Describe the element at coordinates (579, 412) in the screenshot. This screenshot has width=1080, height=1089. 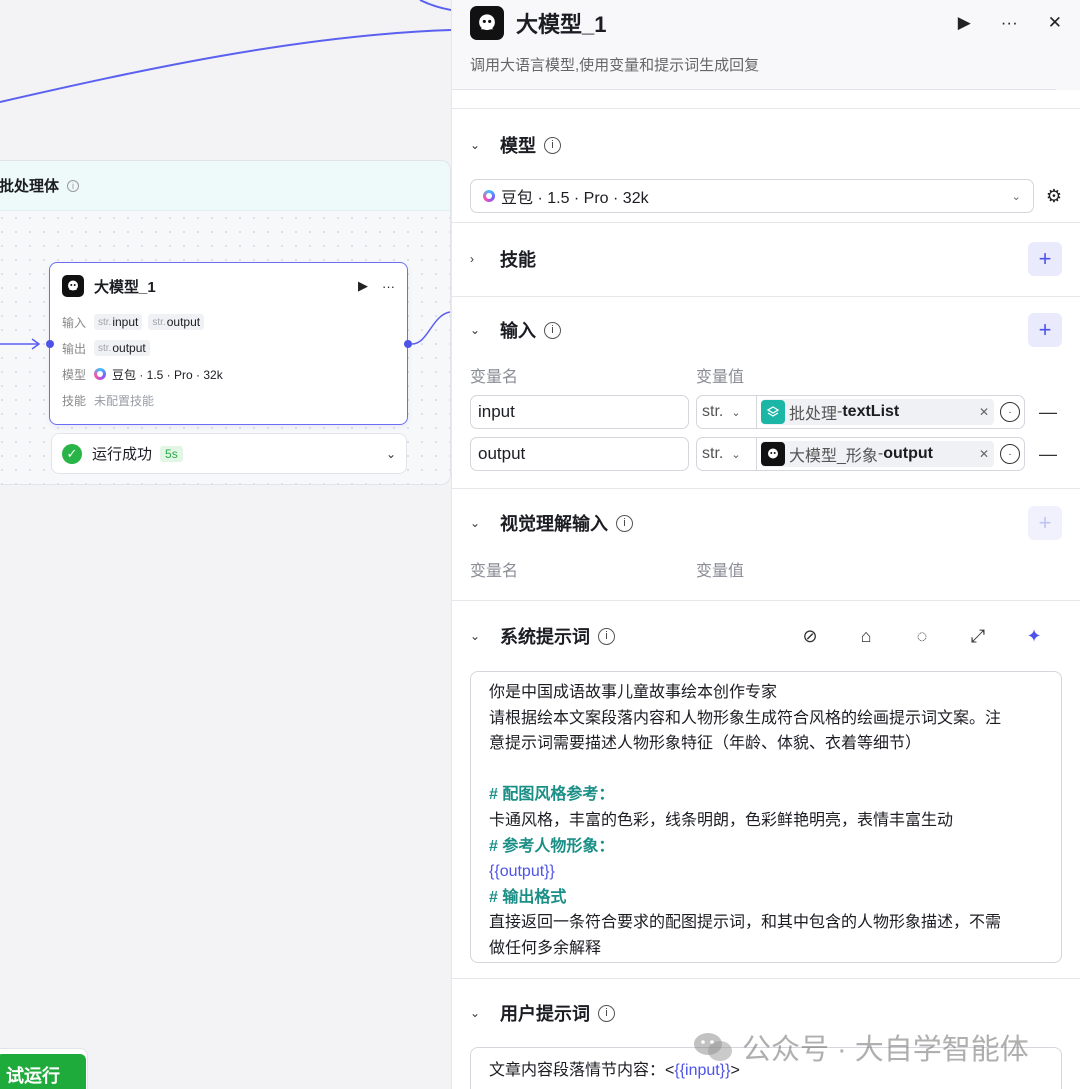
I see `var-name-field: input` at that location.